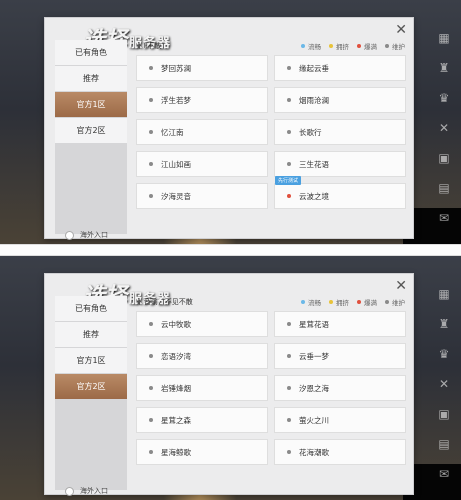 This screenshot has height=500, width=461. Describe the element at coordinates (139, 46) in the screenshot. I see `speaker-icon: ◖` at that location.